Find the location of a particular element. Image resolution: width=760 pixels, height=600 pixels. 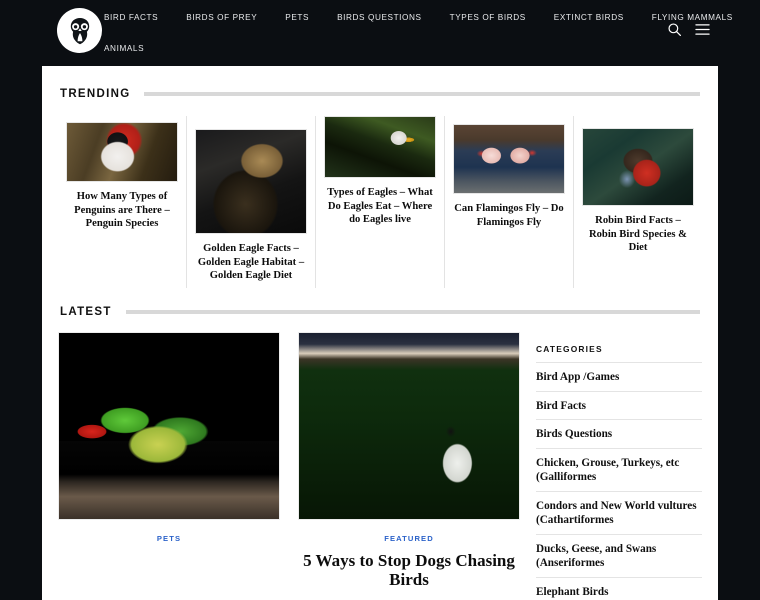

robin-bird-photo is located at coordinates (638, 167).